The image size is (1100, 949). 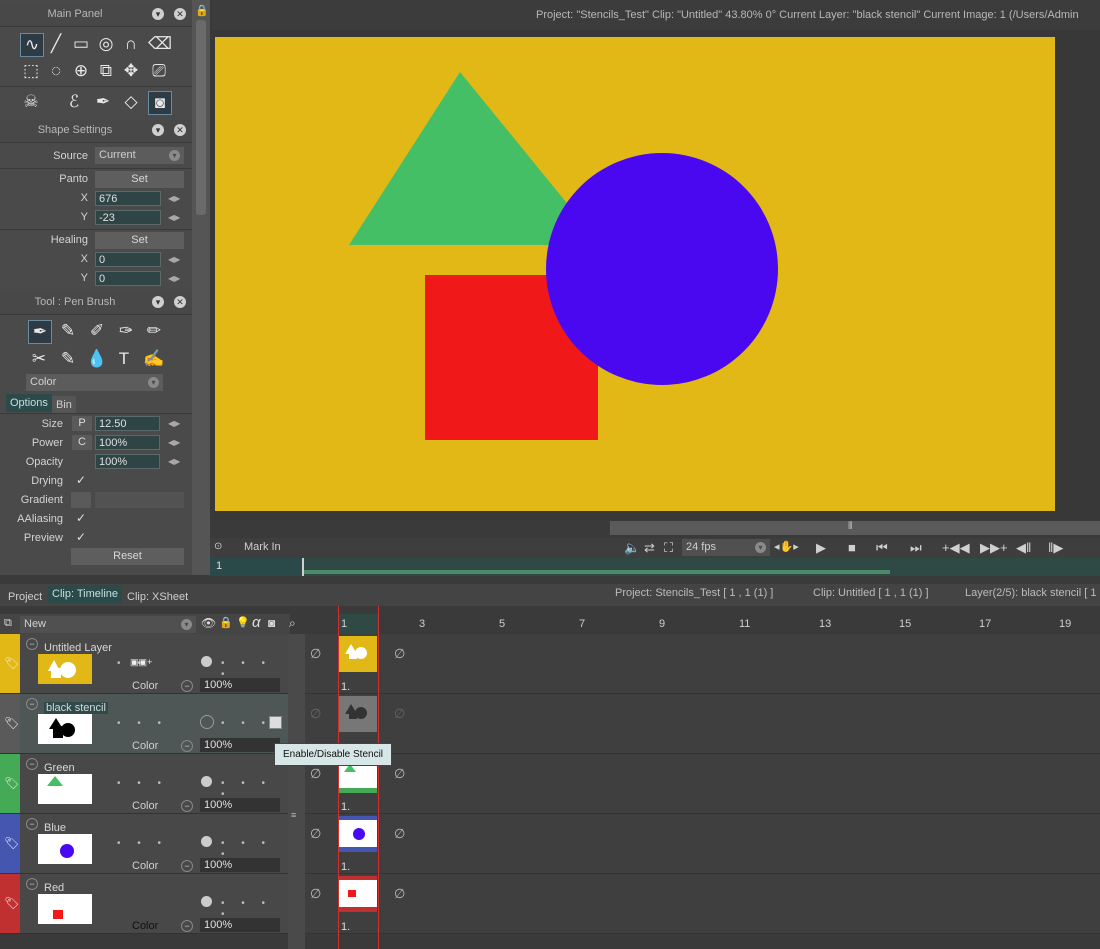 What do you see at coordinates (208, 623) in the screenshot?
I see `eye-icon: 👁` at bounding box center [208, 623].